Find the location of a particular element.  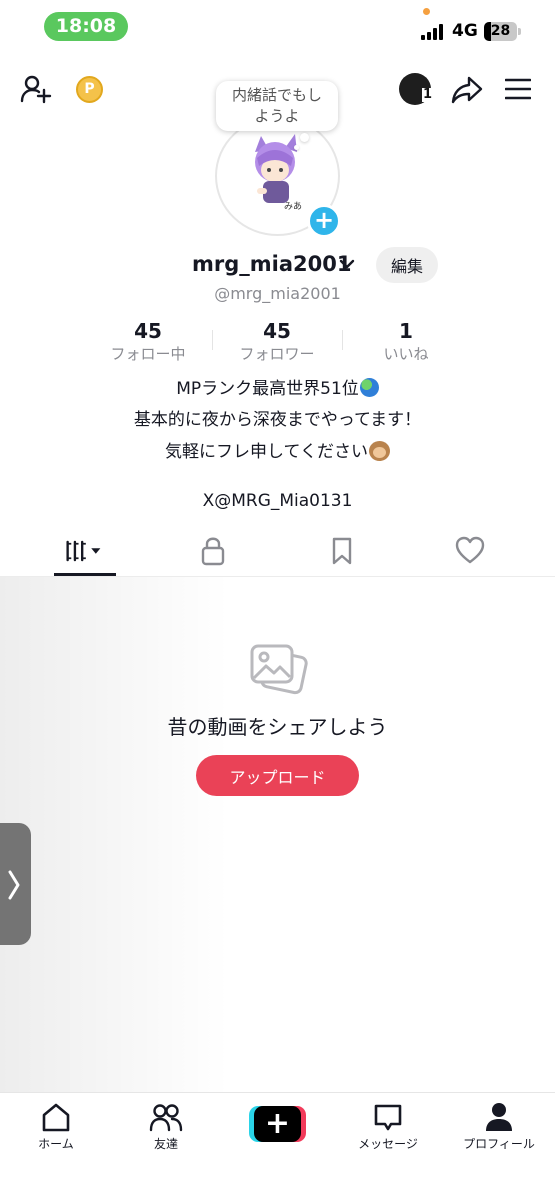

coin-icon: P is located at coordinates (89, 89).